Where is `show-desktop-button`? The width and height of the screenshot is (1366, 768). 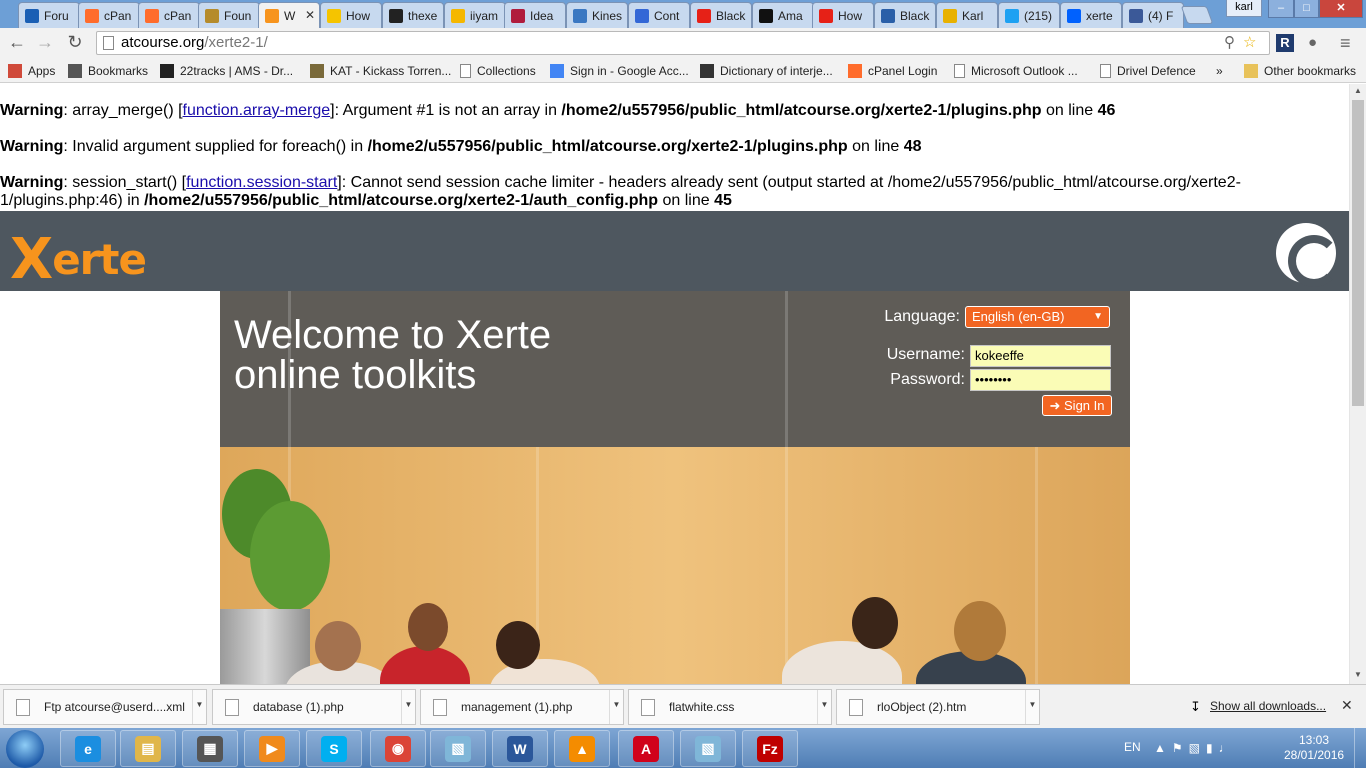
show-desktop-button is located at coordinates (1360, 748).